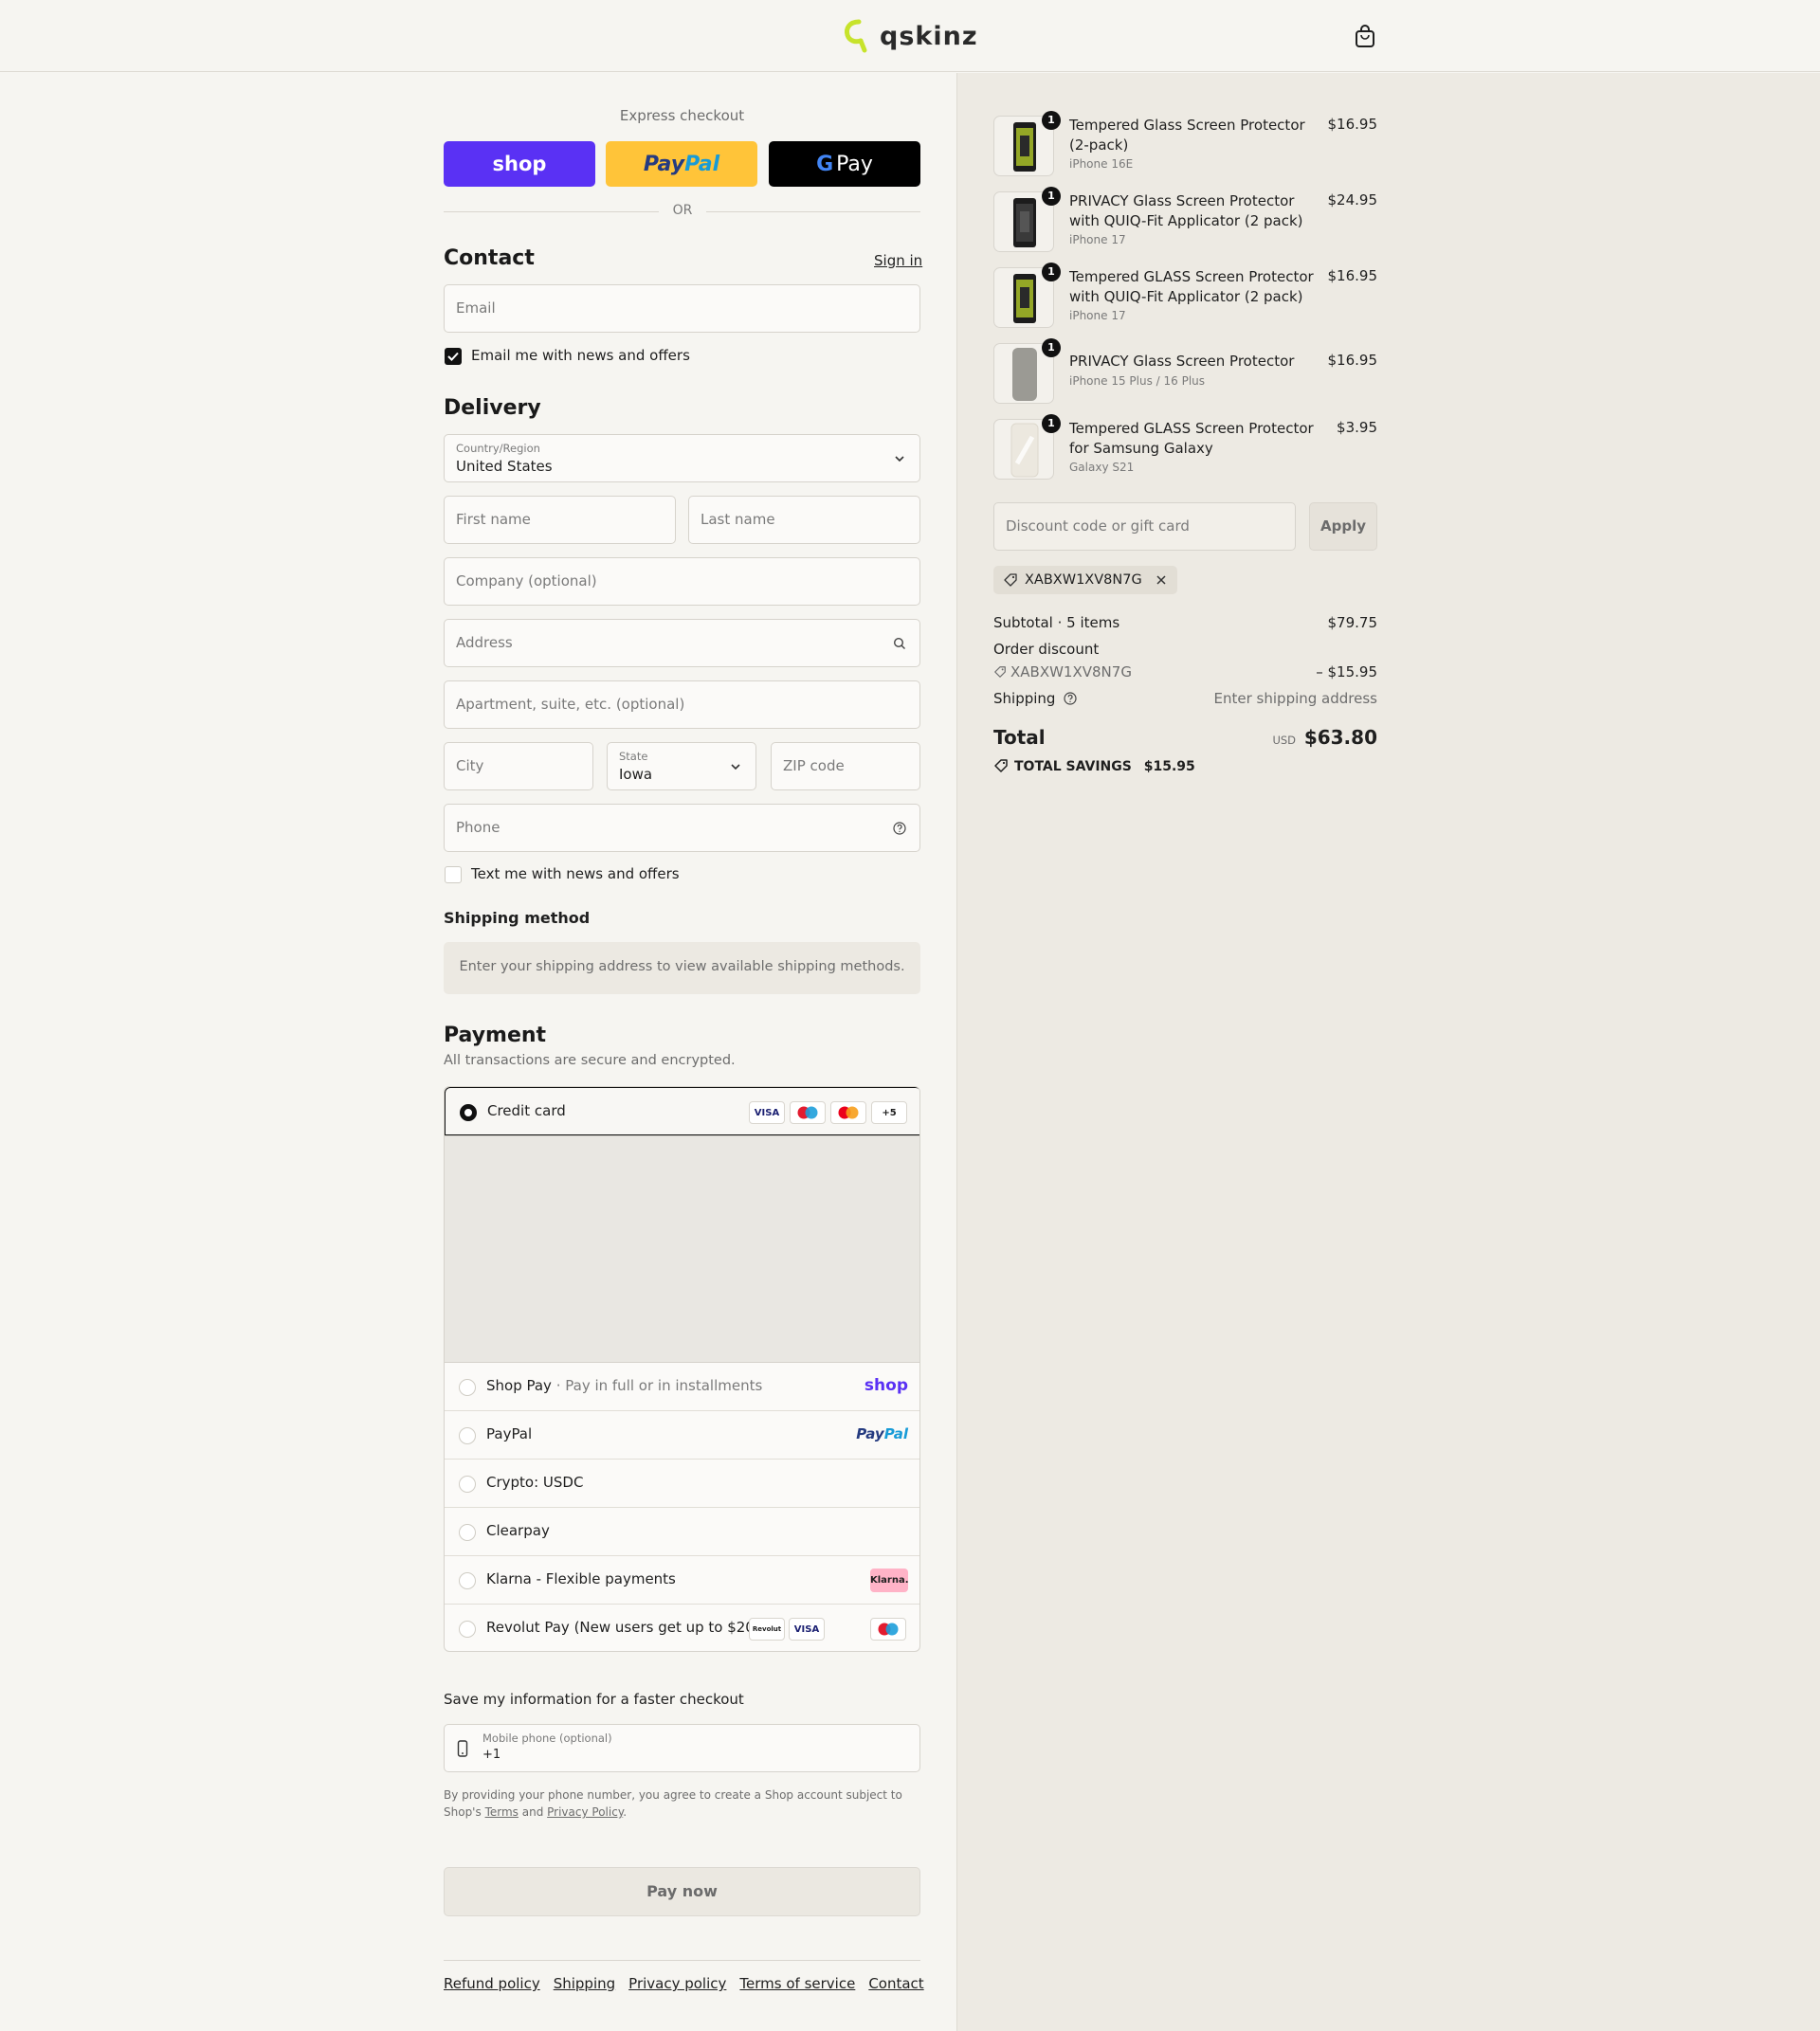 The image size is (1820, 2031). What do you see at coordinates (767, 1629) in the screenshot?
I see `revolut-logo: Revolut` at bounding box center [767, 1629].